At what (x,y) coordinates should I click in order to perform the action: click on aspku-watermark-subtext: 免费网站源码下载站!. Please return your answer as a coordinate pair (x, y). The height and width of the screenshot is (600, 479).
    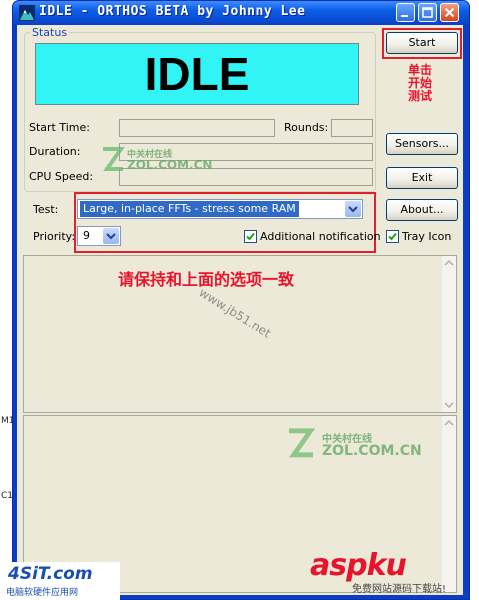
    Looking at the image, I should click on (399, 589).